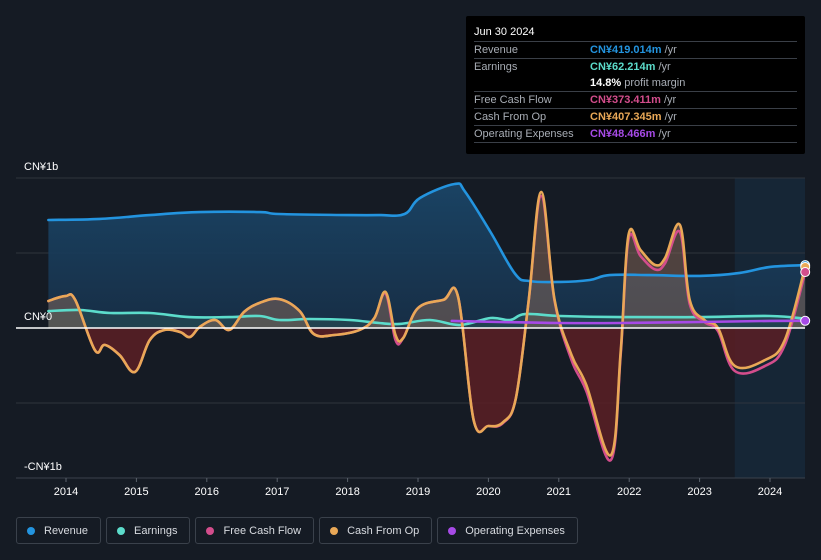 The width and height of the screenshot is (821, 560). I want to click on tooltip-label, so click(532, 83).